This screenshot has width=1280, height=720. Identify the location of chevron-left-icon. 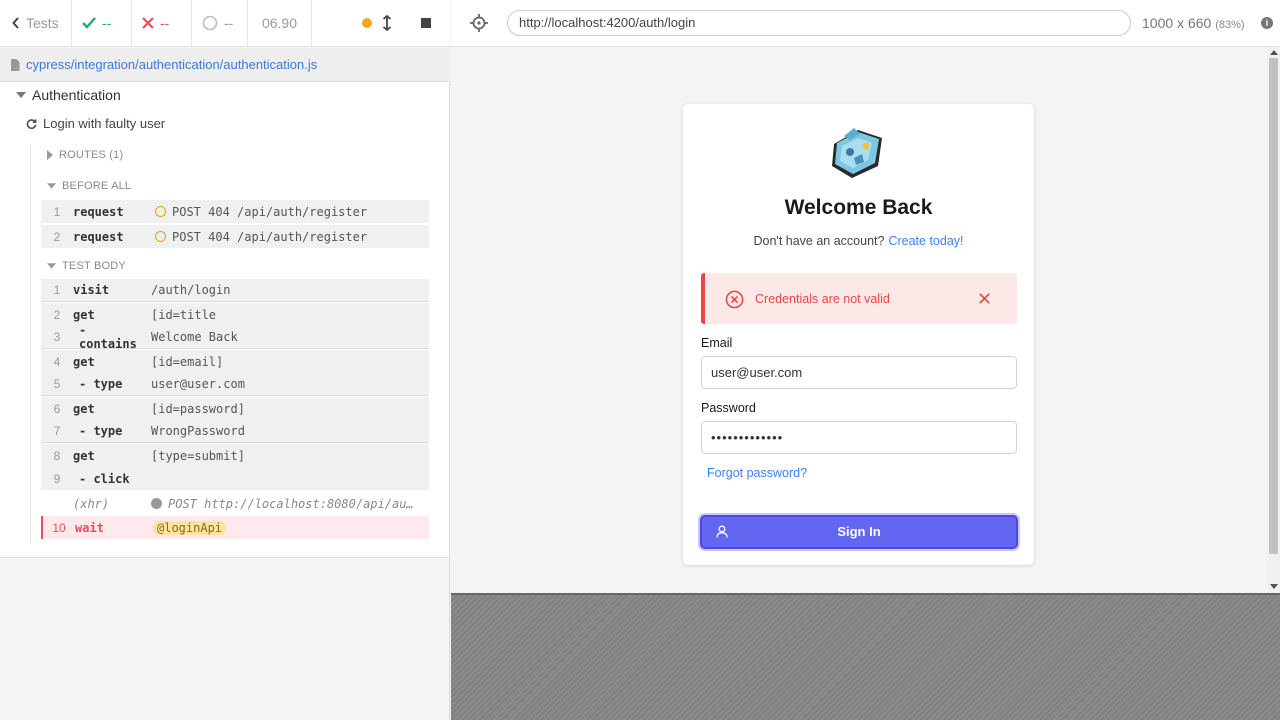
(15, 23).